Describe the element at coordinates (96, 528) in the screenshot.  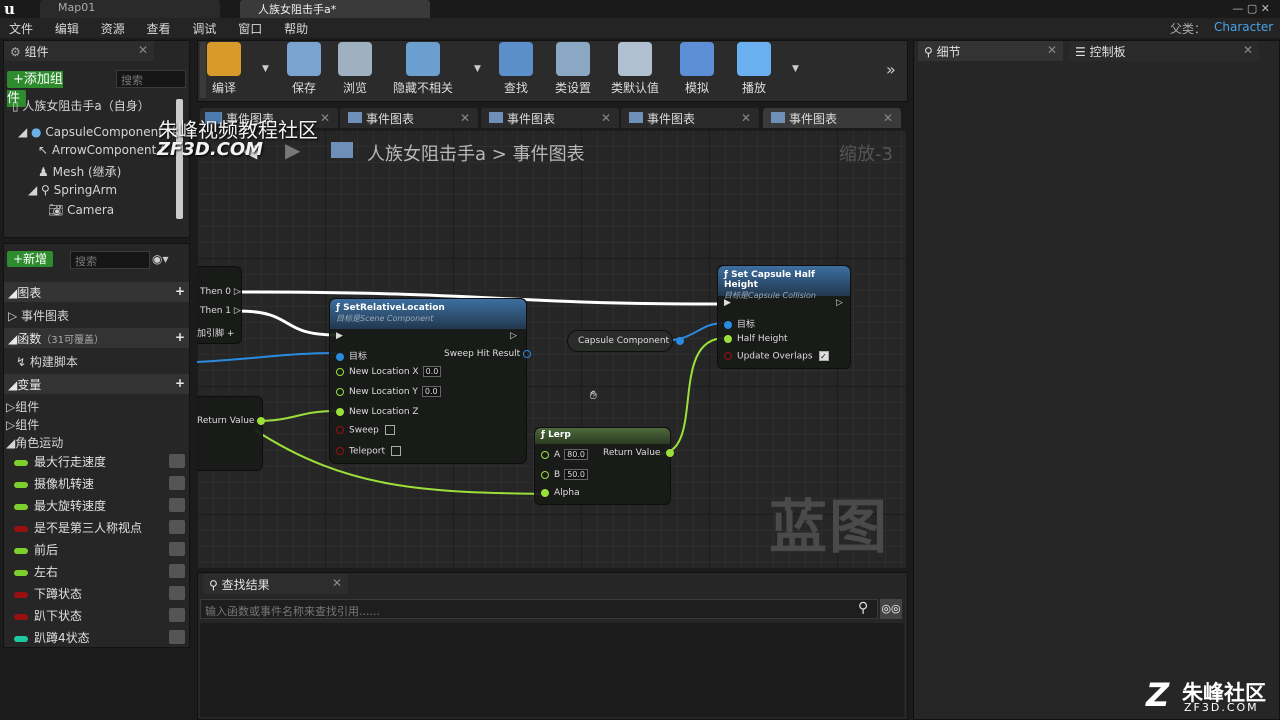
I see `variable-row: 是不是第三人称视点` at that location.